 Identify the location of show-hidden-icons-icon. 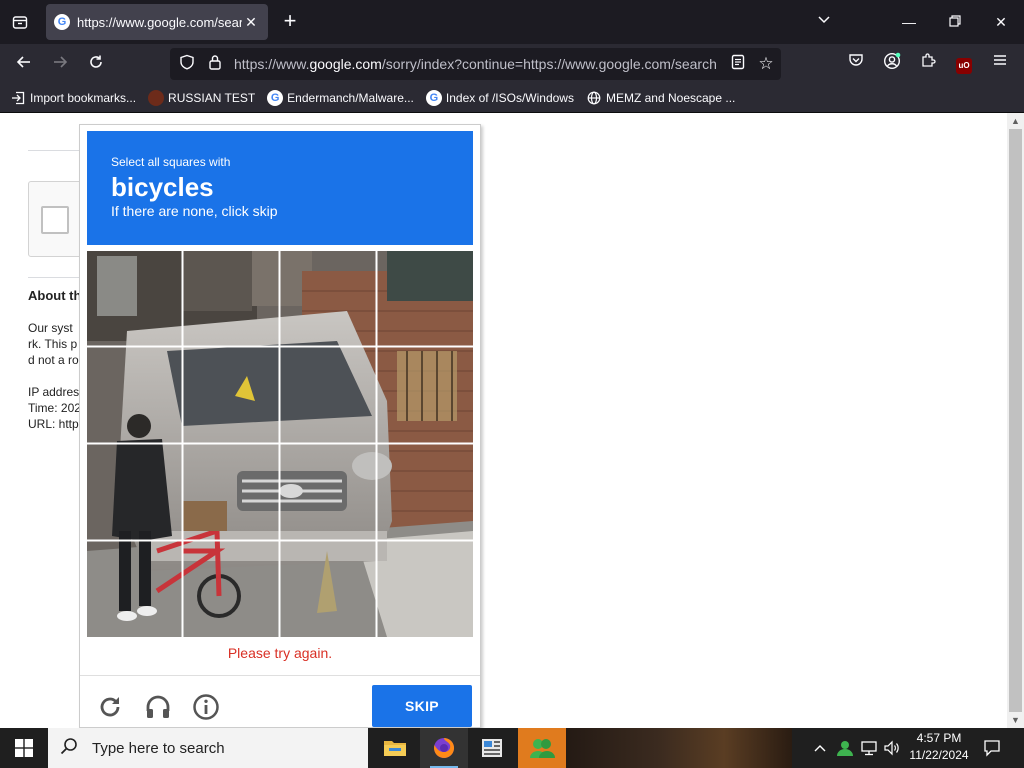
(824, 748).